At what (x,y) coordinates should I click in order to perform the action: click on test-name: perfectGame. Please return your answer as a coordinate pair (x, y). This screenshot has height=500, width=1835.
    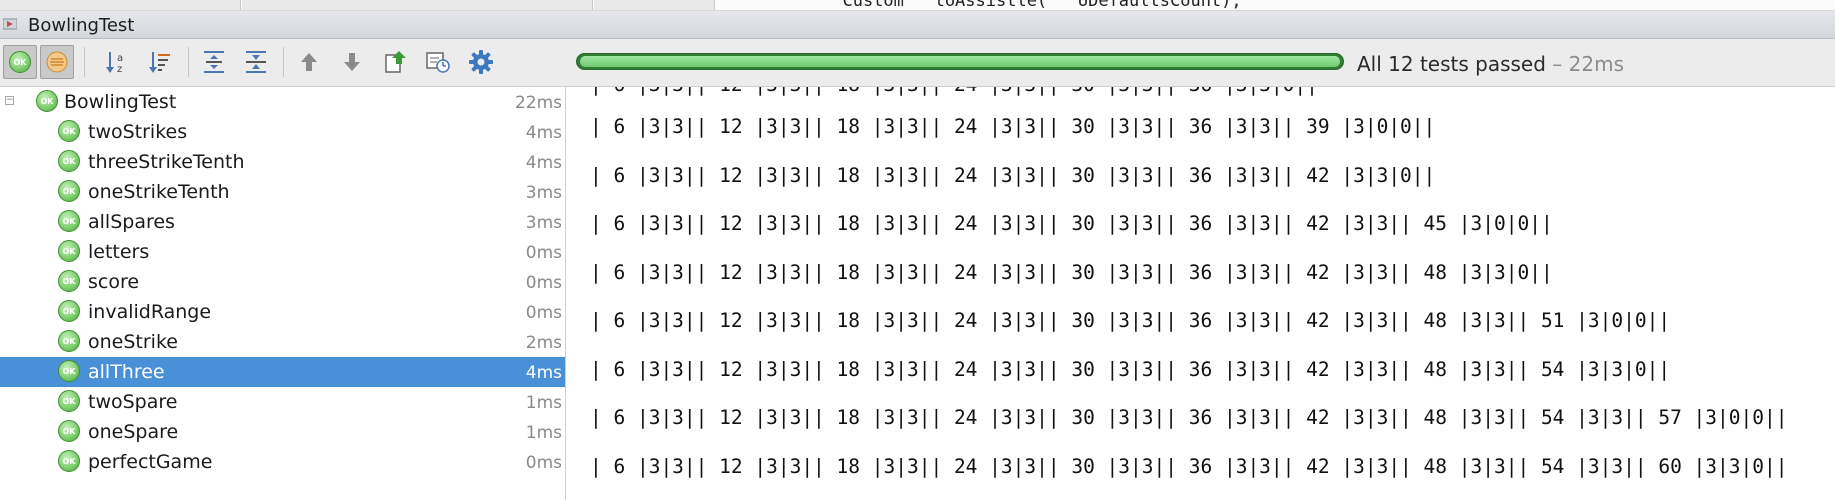
    Looking at the image, I should click on (150, 462).